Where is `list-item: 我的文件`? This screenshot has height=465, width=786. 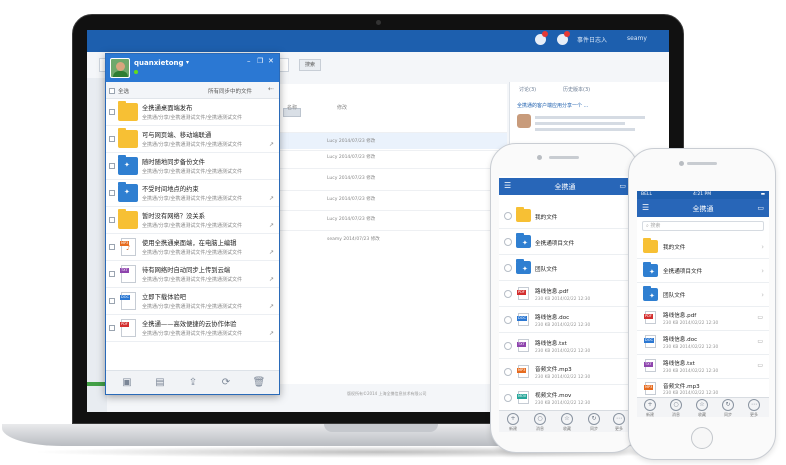
list-item: 我的文件 is located at coordinates (565, 216).